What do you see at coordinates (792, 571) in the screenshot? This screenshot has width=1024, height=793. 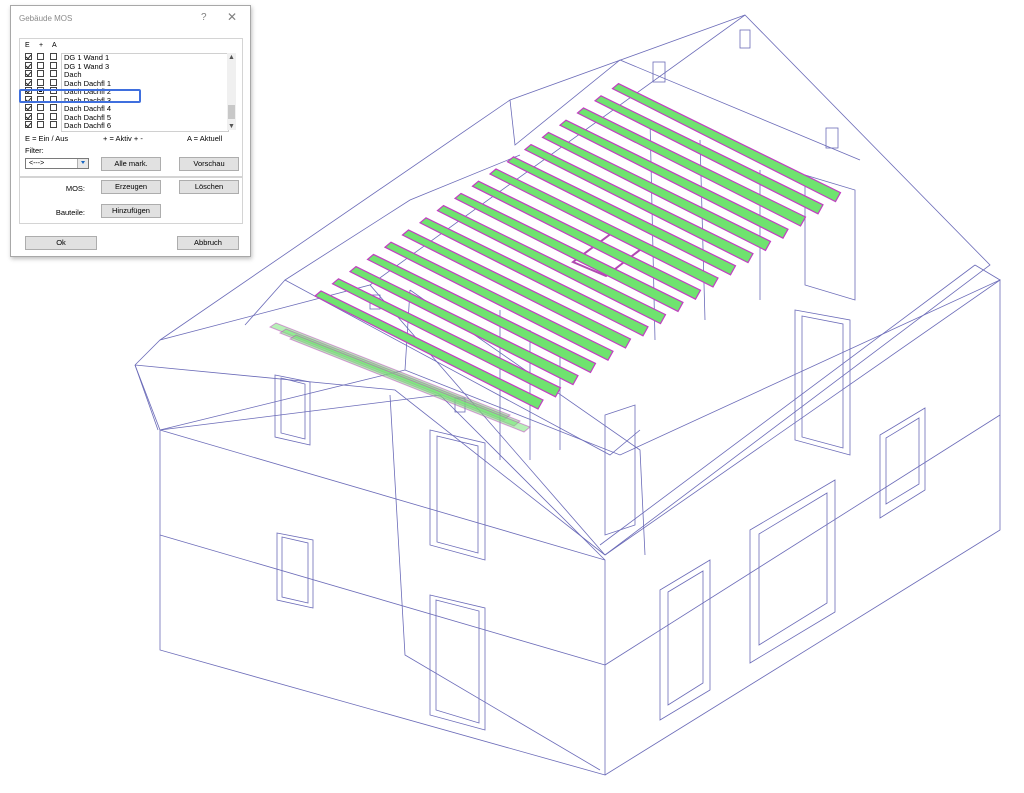 I see `window-r2` at bounding box center [792, 571].